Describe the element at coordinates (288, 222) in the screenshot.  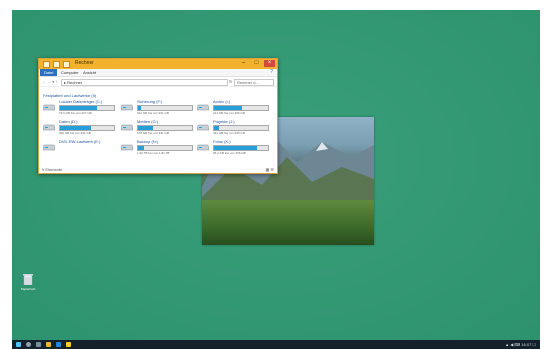
I see `photo-foreground` at that location.